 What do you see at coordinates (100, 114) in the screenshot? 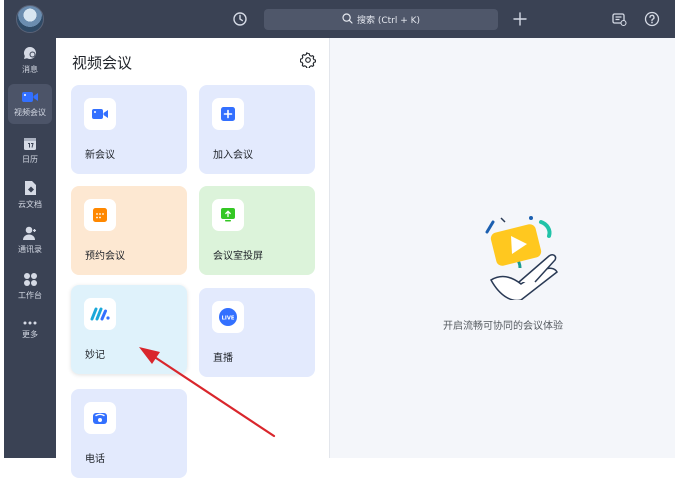
I see `video-camera-icon` at bounding box center [100, 114].